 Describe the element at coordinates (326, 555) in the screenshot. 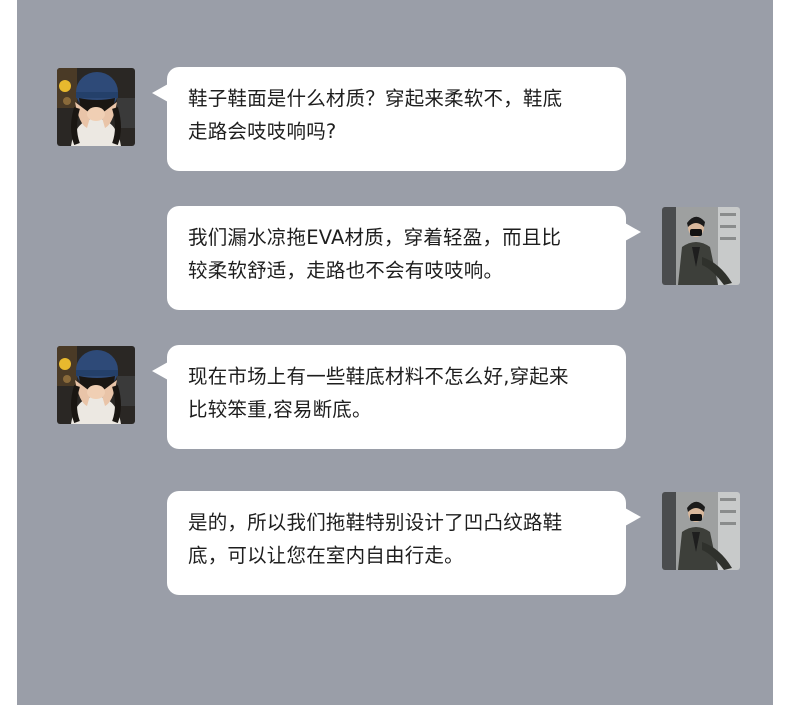

I see `message-text: 底，可以让您在室内自由行走。` at that location.